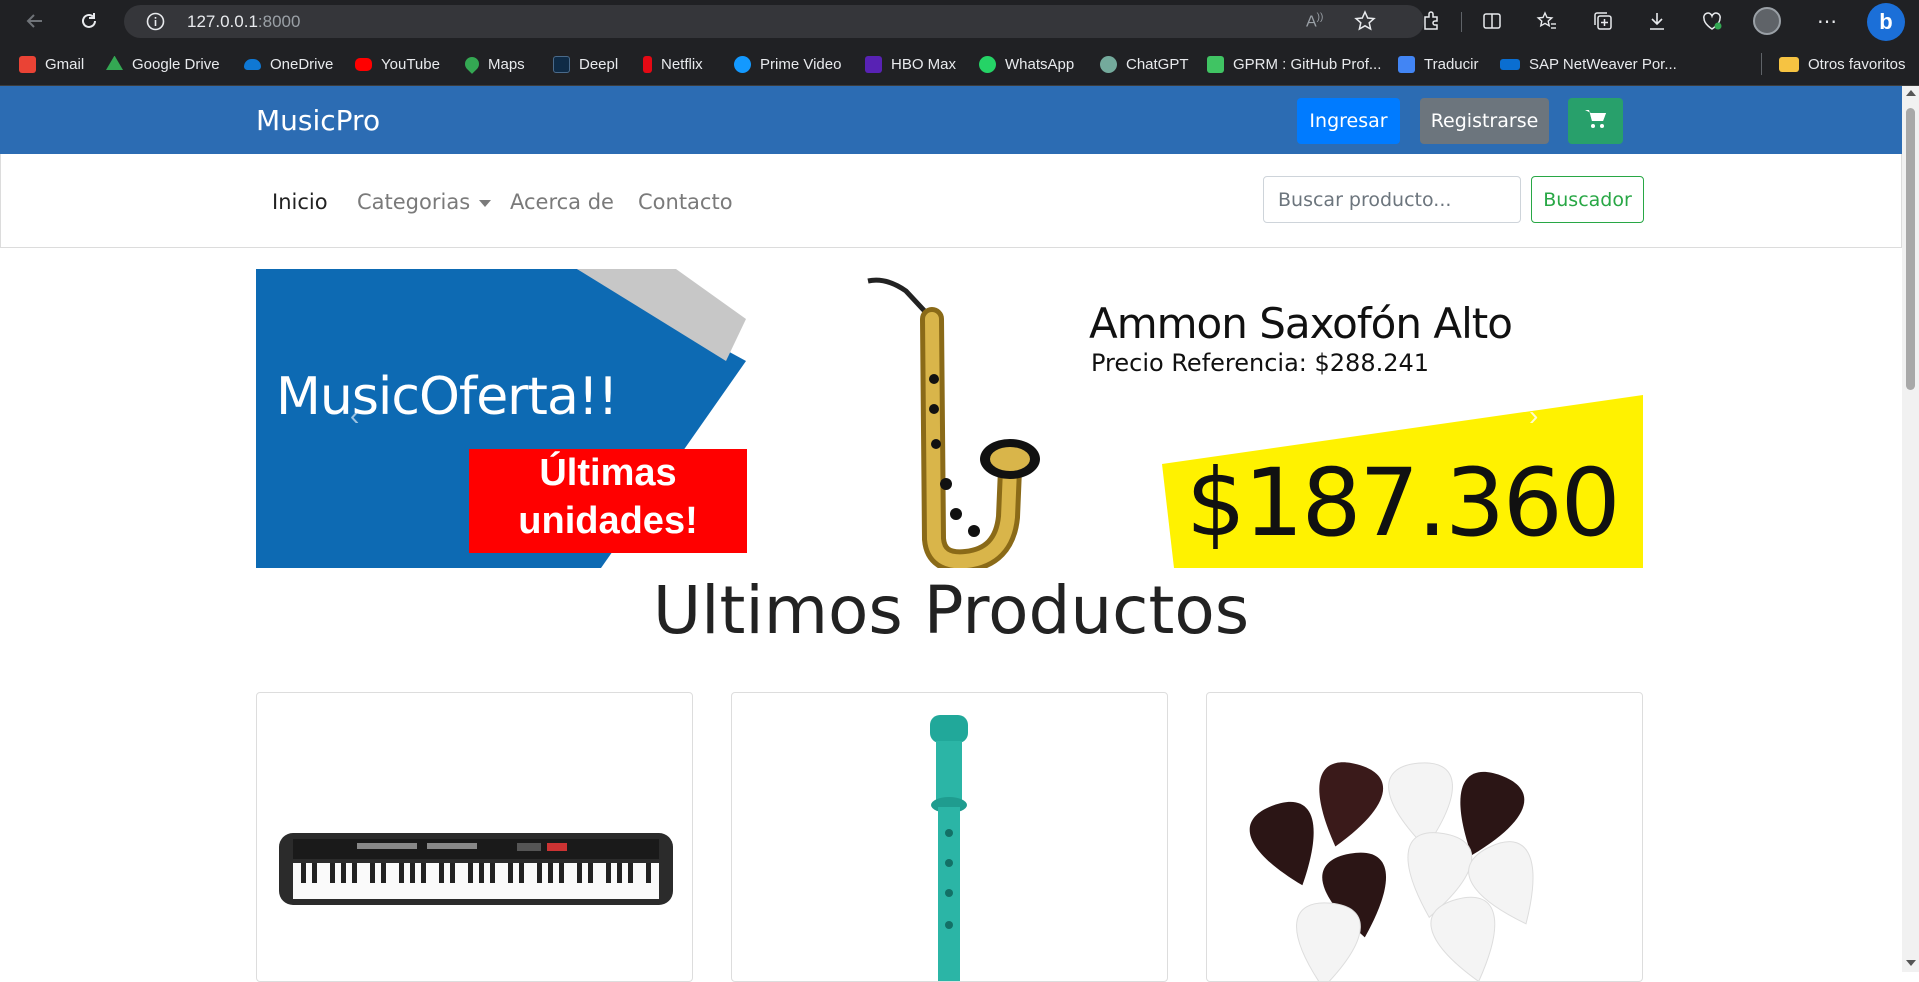 The height and width of the screenshot is (982, 1919). Describe the element at coordinates (1910, 249) in the screenshot. I see `scrollbar-thumb` at that location.